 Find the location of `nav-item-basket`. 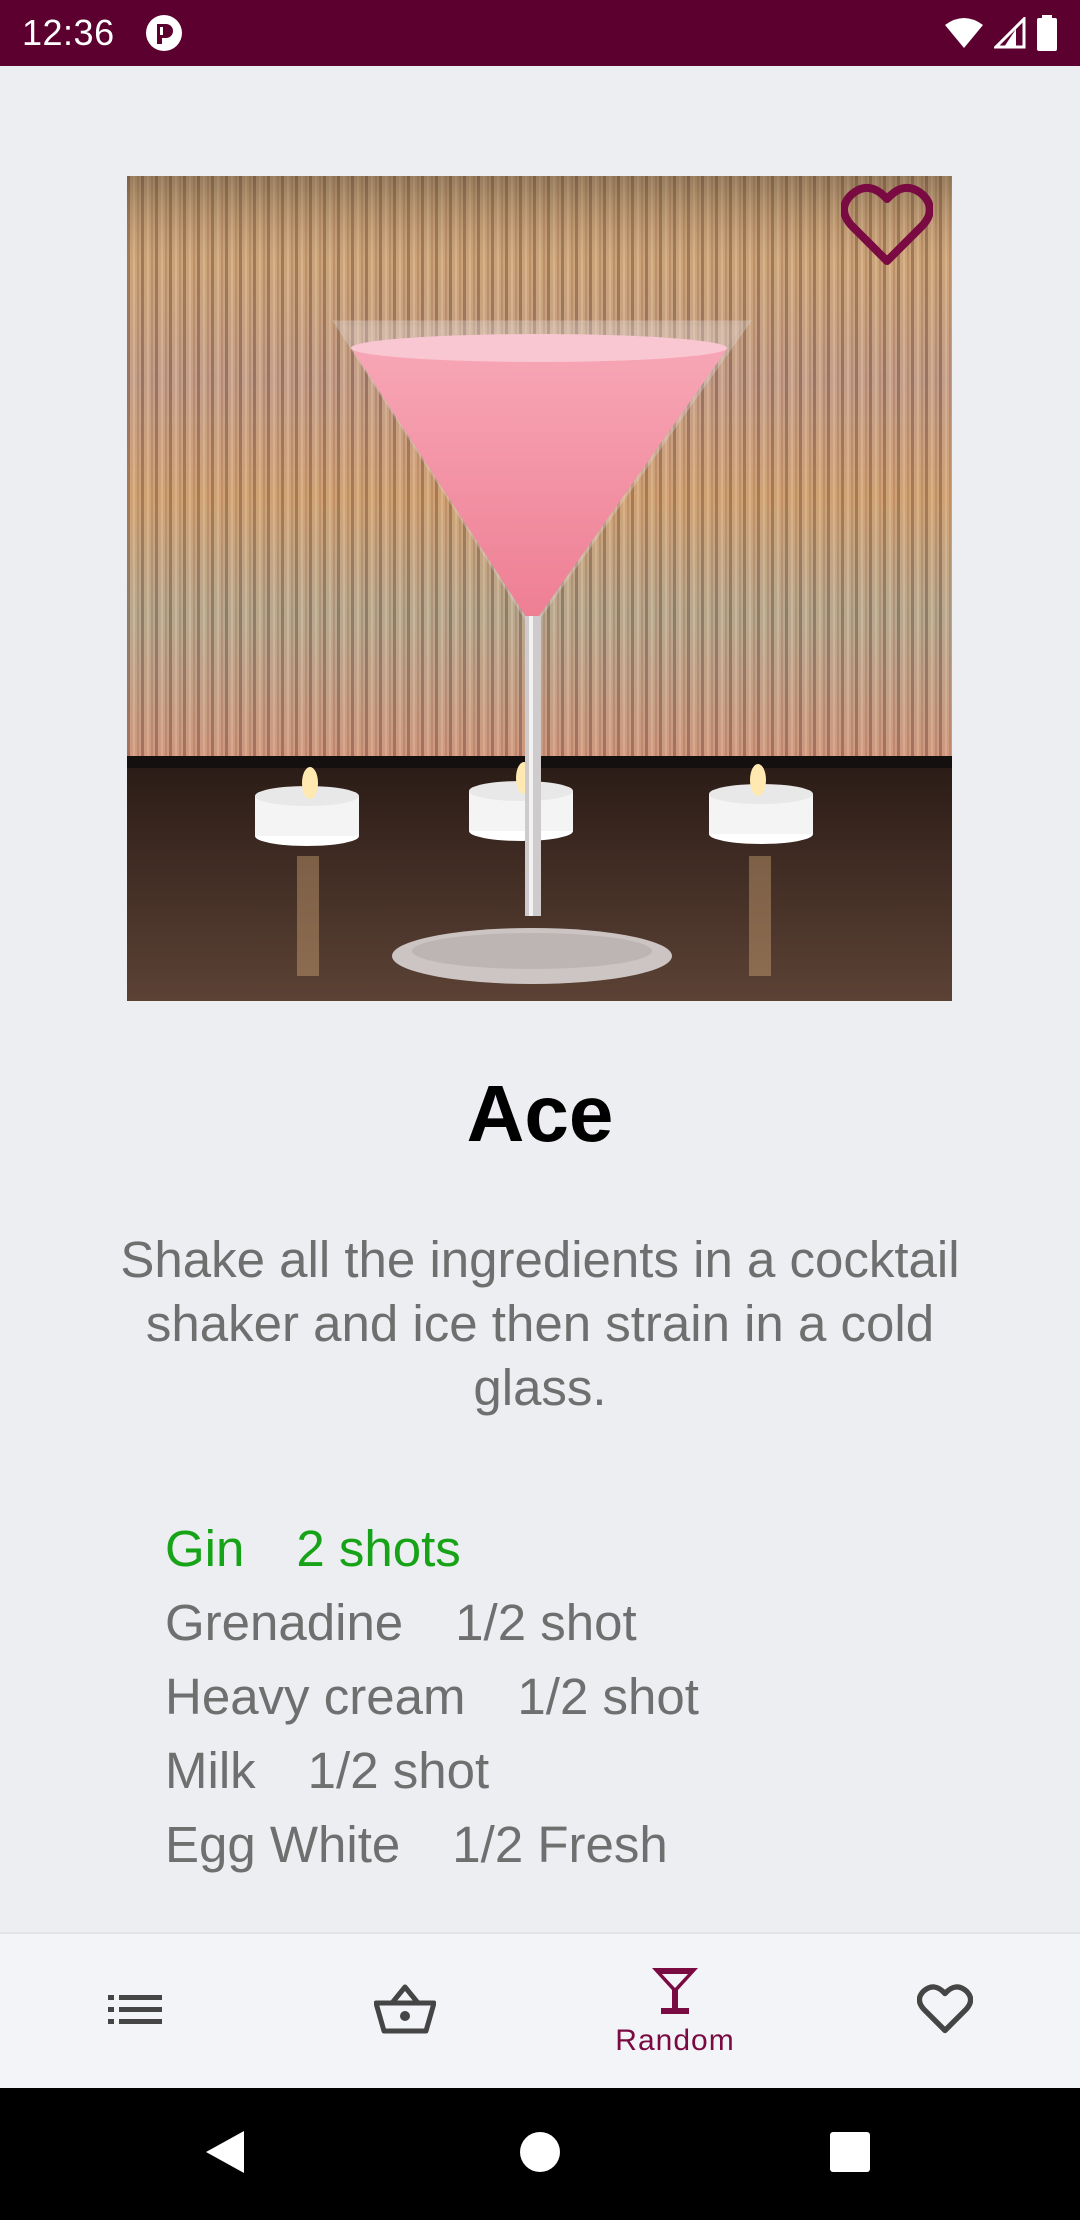

nav-item-basket is located at coordinates (405, 2011).